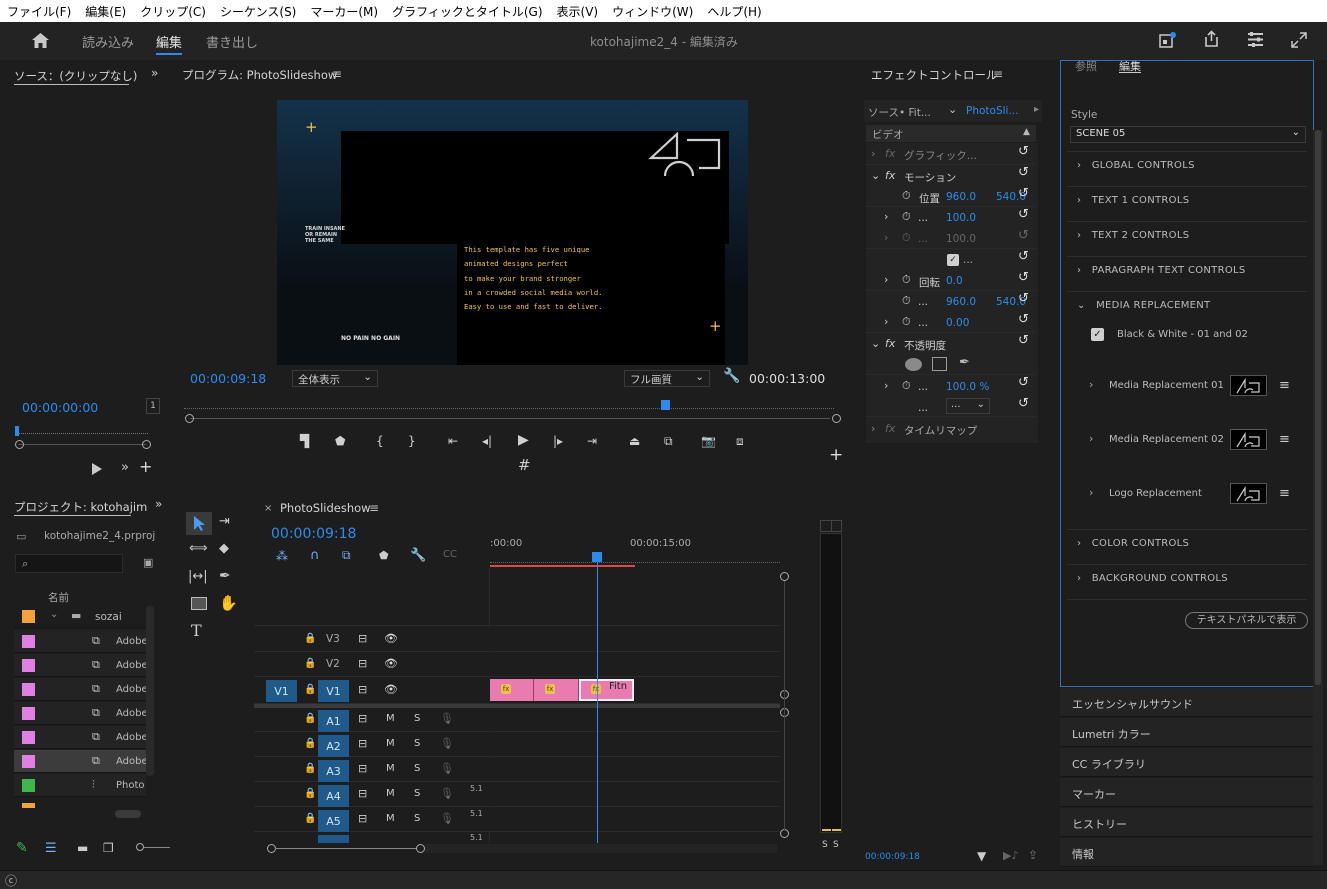  I want to click on program-playhead, so click(665, 405).